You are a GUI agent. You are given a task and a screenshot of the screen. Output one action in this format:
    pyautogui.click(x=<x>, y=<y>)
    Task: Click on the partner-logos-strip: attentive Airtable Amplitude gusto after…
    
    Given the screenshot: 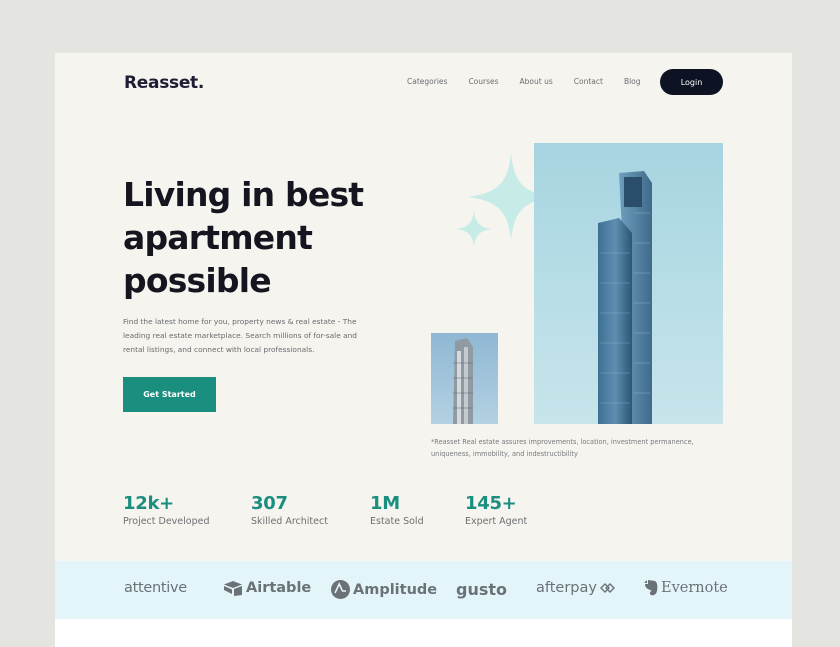 What is the action you would take?
    pyautogui.click(x=423, y=590)
    